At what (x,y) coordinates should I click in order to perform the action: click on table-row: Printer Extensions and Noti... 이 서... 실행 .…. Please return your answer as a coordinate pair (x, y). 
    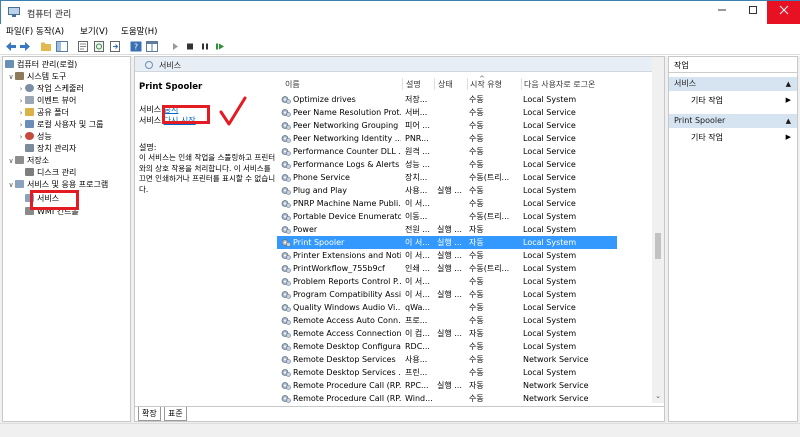
    Looking at the image, I should click on (447, 255).